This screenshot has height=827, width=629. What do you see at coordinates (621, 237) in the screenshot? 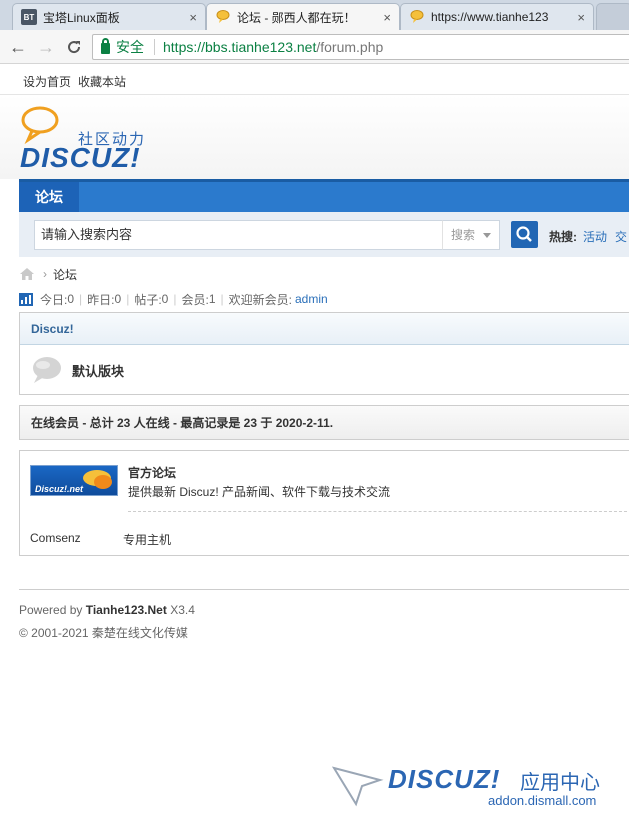
I see `hot-search-link: 交` at bounding box center [621, 237].